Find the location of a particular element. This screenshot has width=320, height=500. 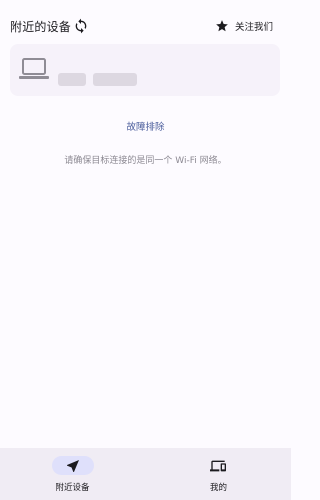

navigation-arrow-icon is located at coordinates (73, 466).